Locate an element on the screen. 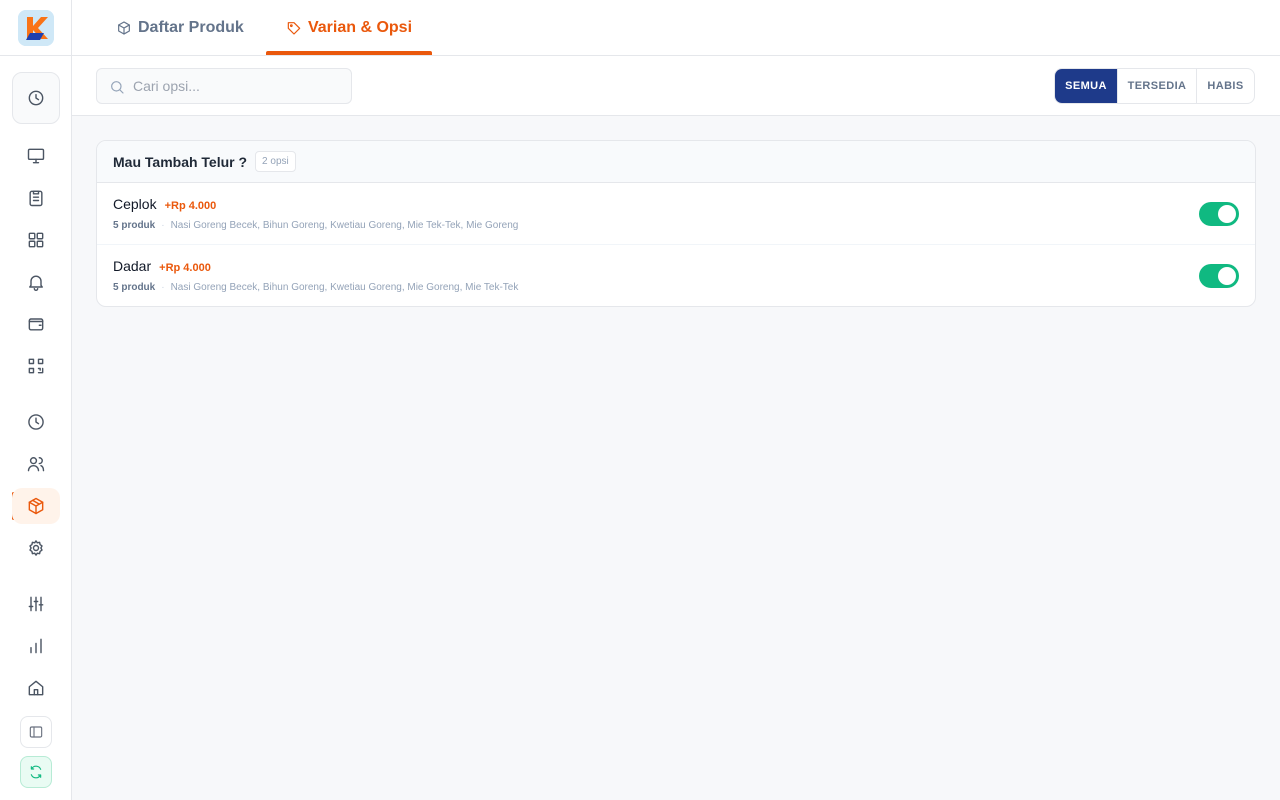 The image size is (1280, 800). sidebar-item-history is located at coordinates (36, 422).